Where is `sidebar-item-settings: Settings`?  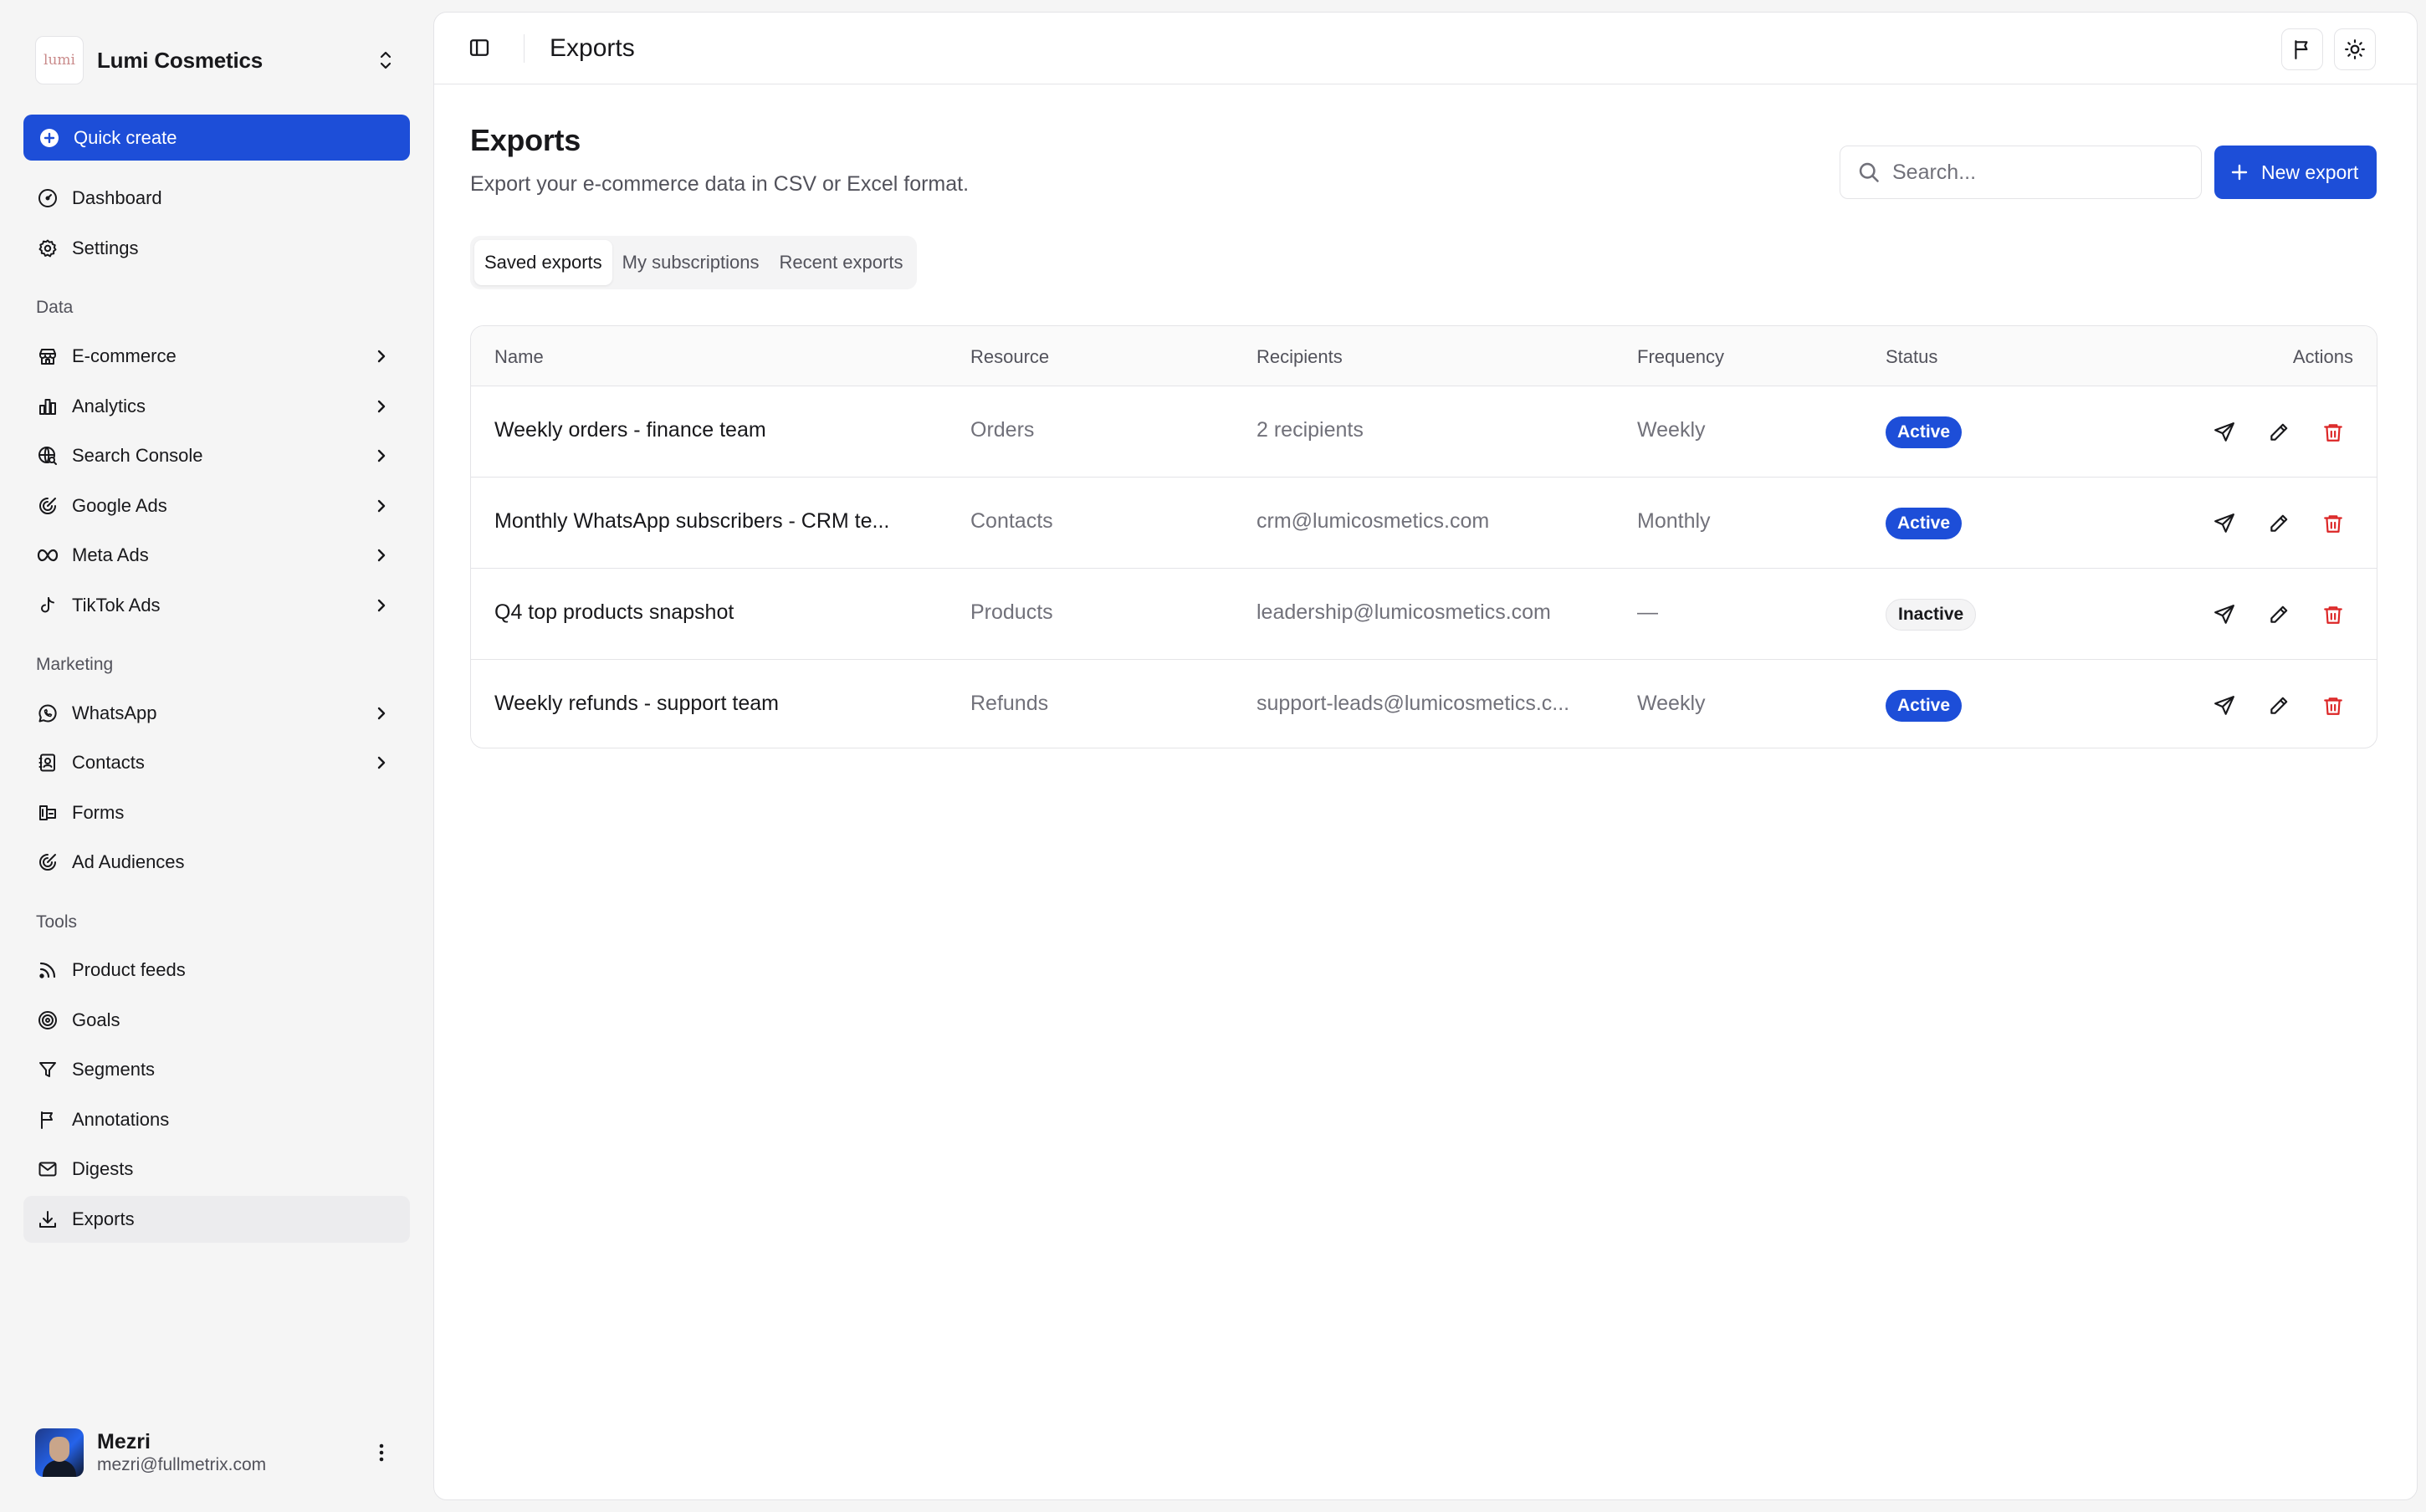
sidebar-item-settings: Settings is located at coordinates (216, 248).